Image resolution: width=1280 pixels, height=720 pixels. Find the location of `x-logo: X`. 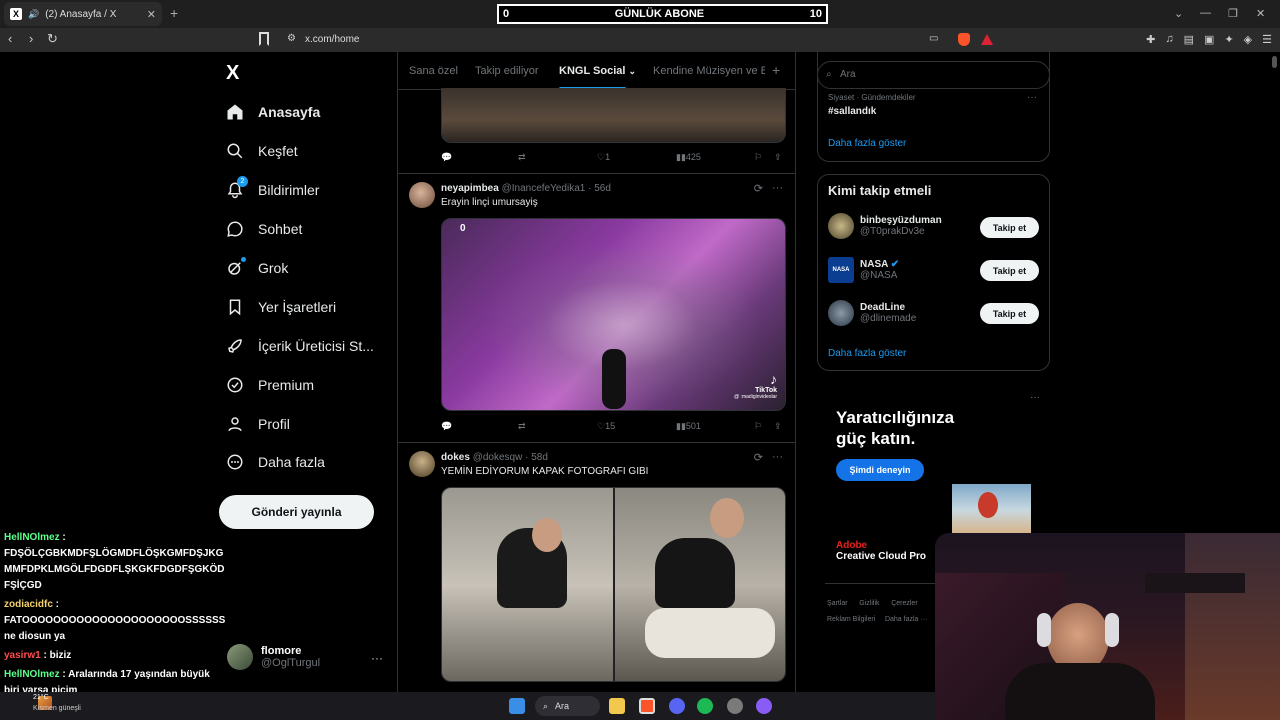

x-logo: X is located at coordinates (232, 73).